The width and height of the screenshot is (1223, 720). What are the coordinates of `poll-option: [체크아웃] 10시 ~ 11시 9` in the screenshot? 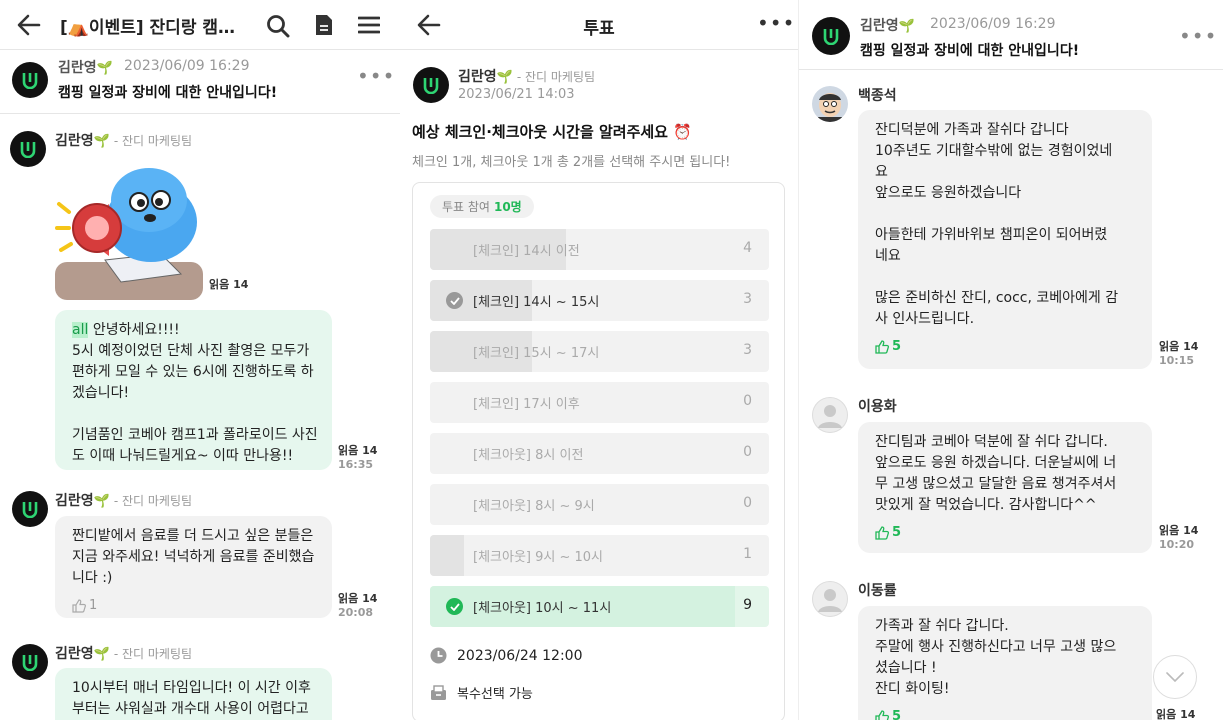 It's located at (599, 606).